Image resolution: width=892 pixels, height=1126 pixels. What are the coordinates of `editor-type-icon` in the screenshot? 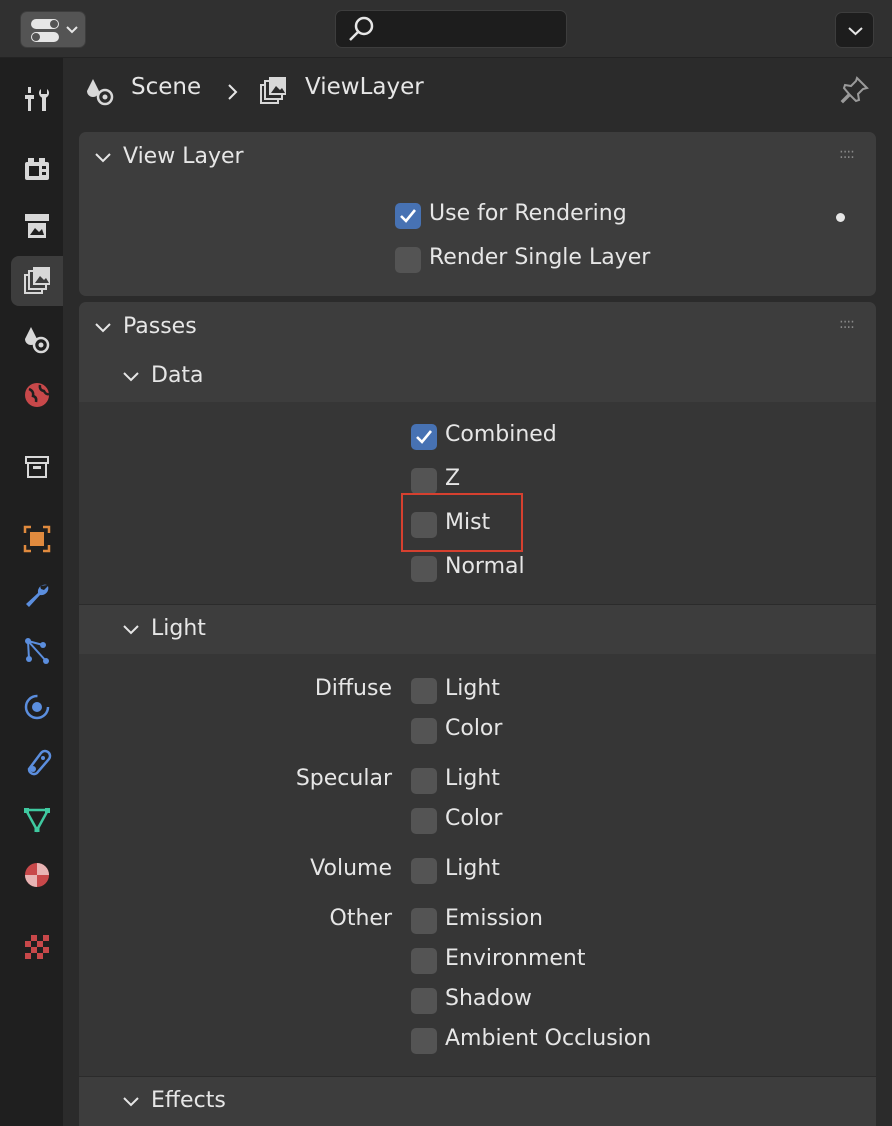 It's located at (54, 30).